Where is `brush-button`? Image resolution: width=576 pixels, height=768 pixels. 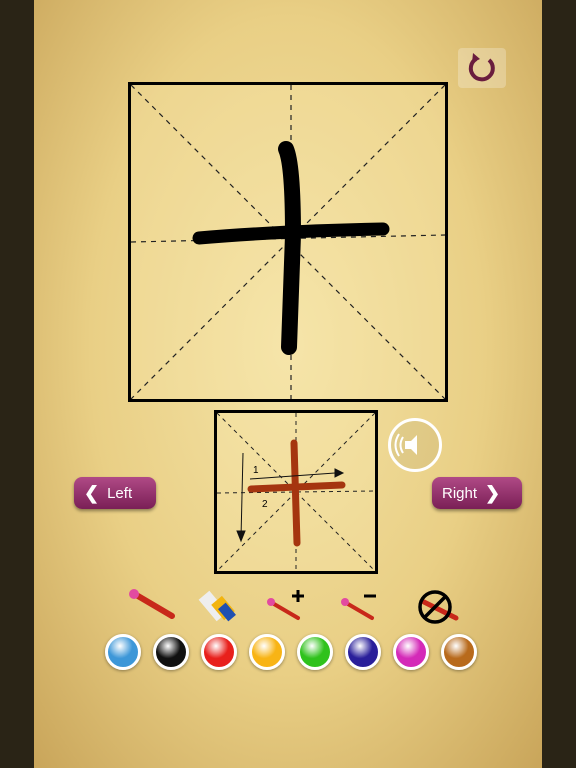
brush-button is located at coordinates (151, 606).